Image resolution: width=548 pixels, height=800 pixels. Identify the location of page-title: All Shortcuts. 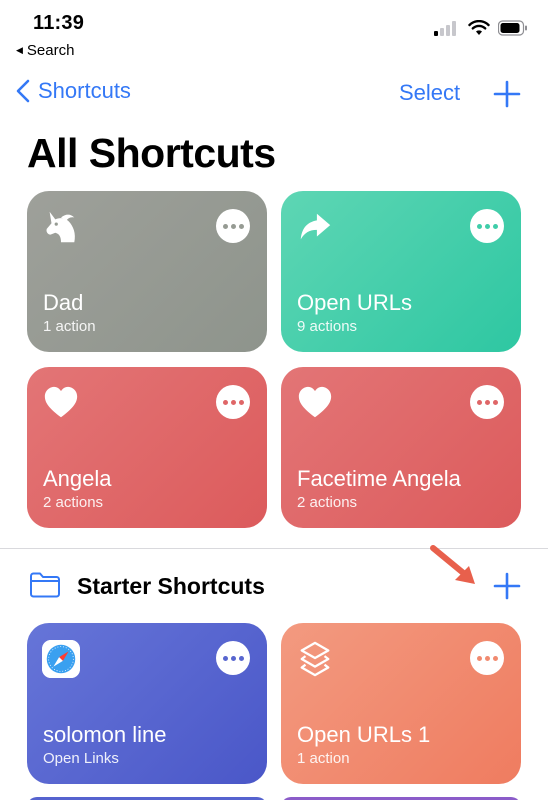
(151, 153).